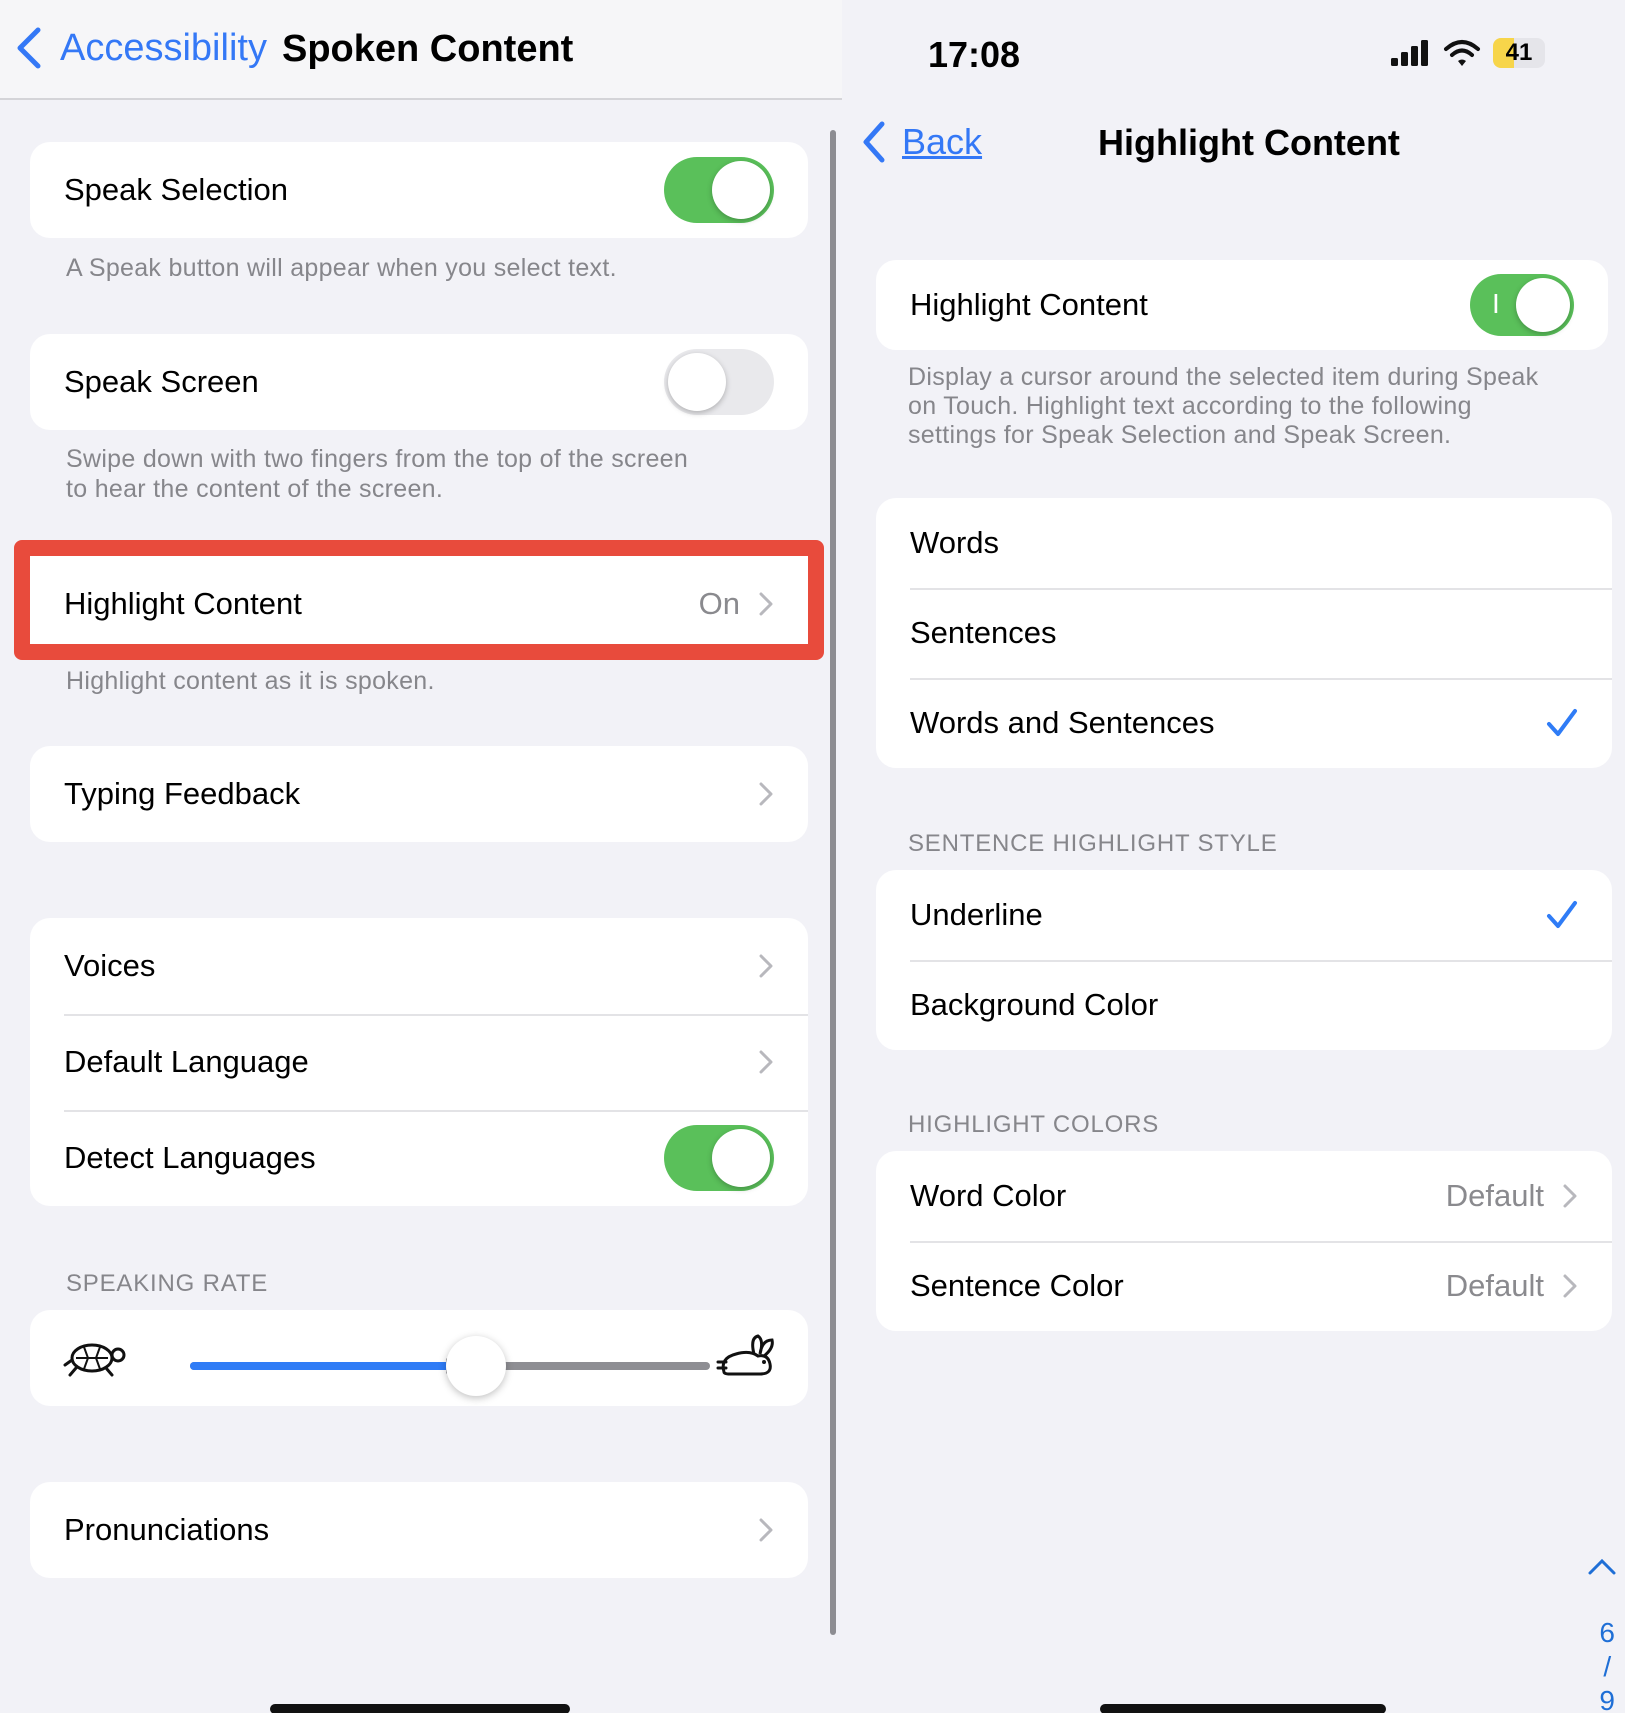  Describe the element at coordinates (176, 189) in the screenshot. I see `speak-selection-label: Speak Selection` at that location.